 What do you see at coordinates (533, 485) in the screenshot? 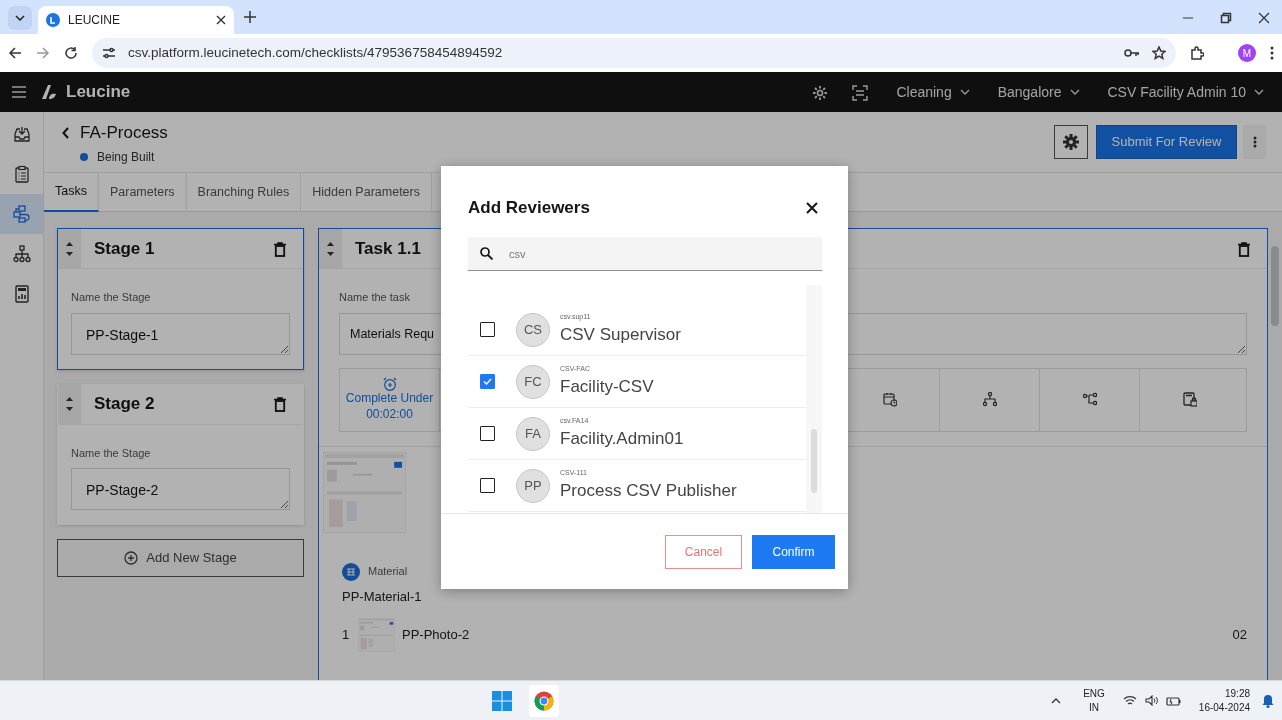
I see `user-avatar: PP` at bounding box center [533, 485].